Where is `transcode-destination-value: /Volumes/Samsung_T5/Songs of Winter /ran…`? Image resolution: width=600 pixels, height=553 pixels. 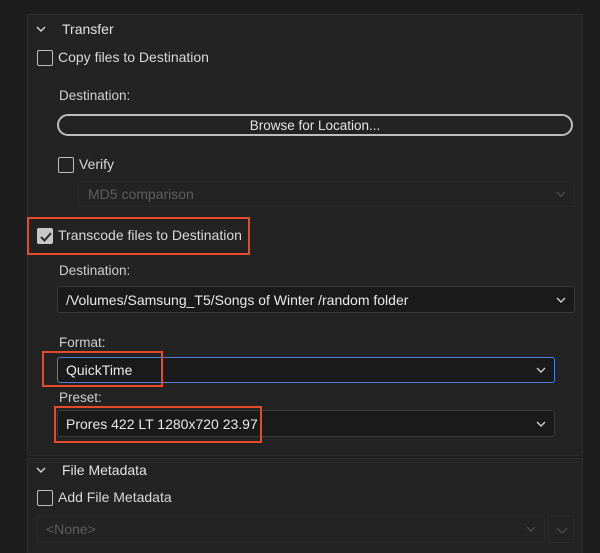
transcode-destination-value: /Volumes/Samsung_T5/Songs of Winter /ran… is located at coordinates (237, 299).